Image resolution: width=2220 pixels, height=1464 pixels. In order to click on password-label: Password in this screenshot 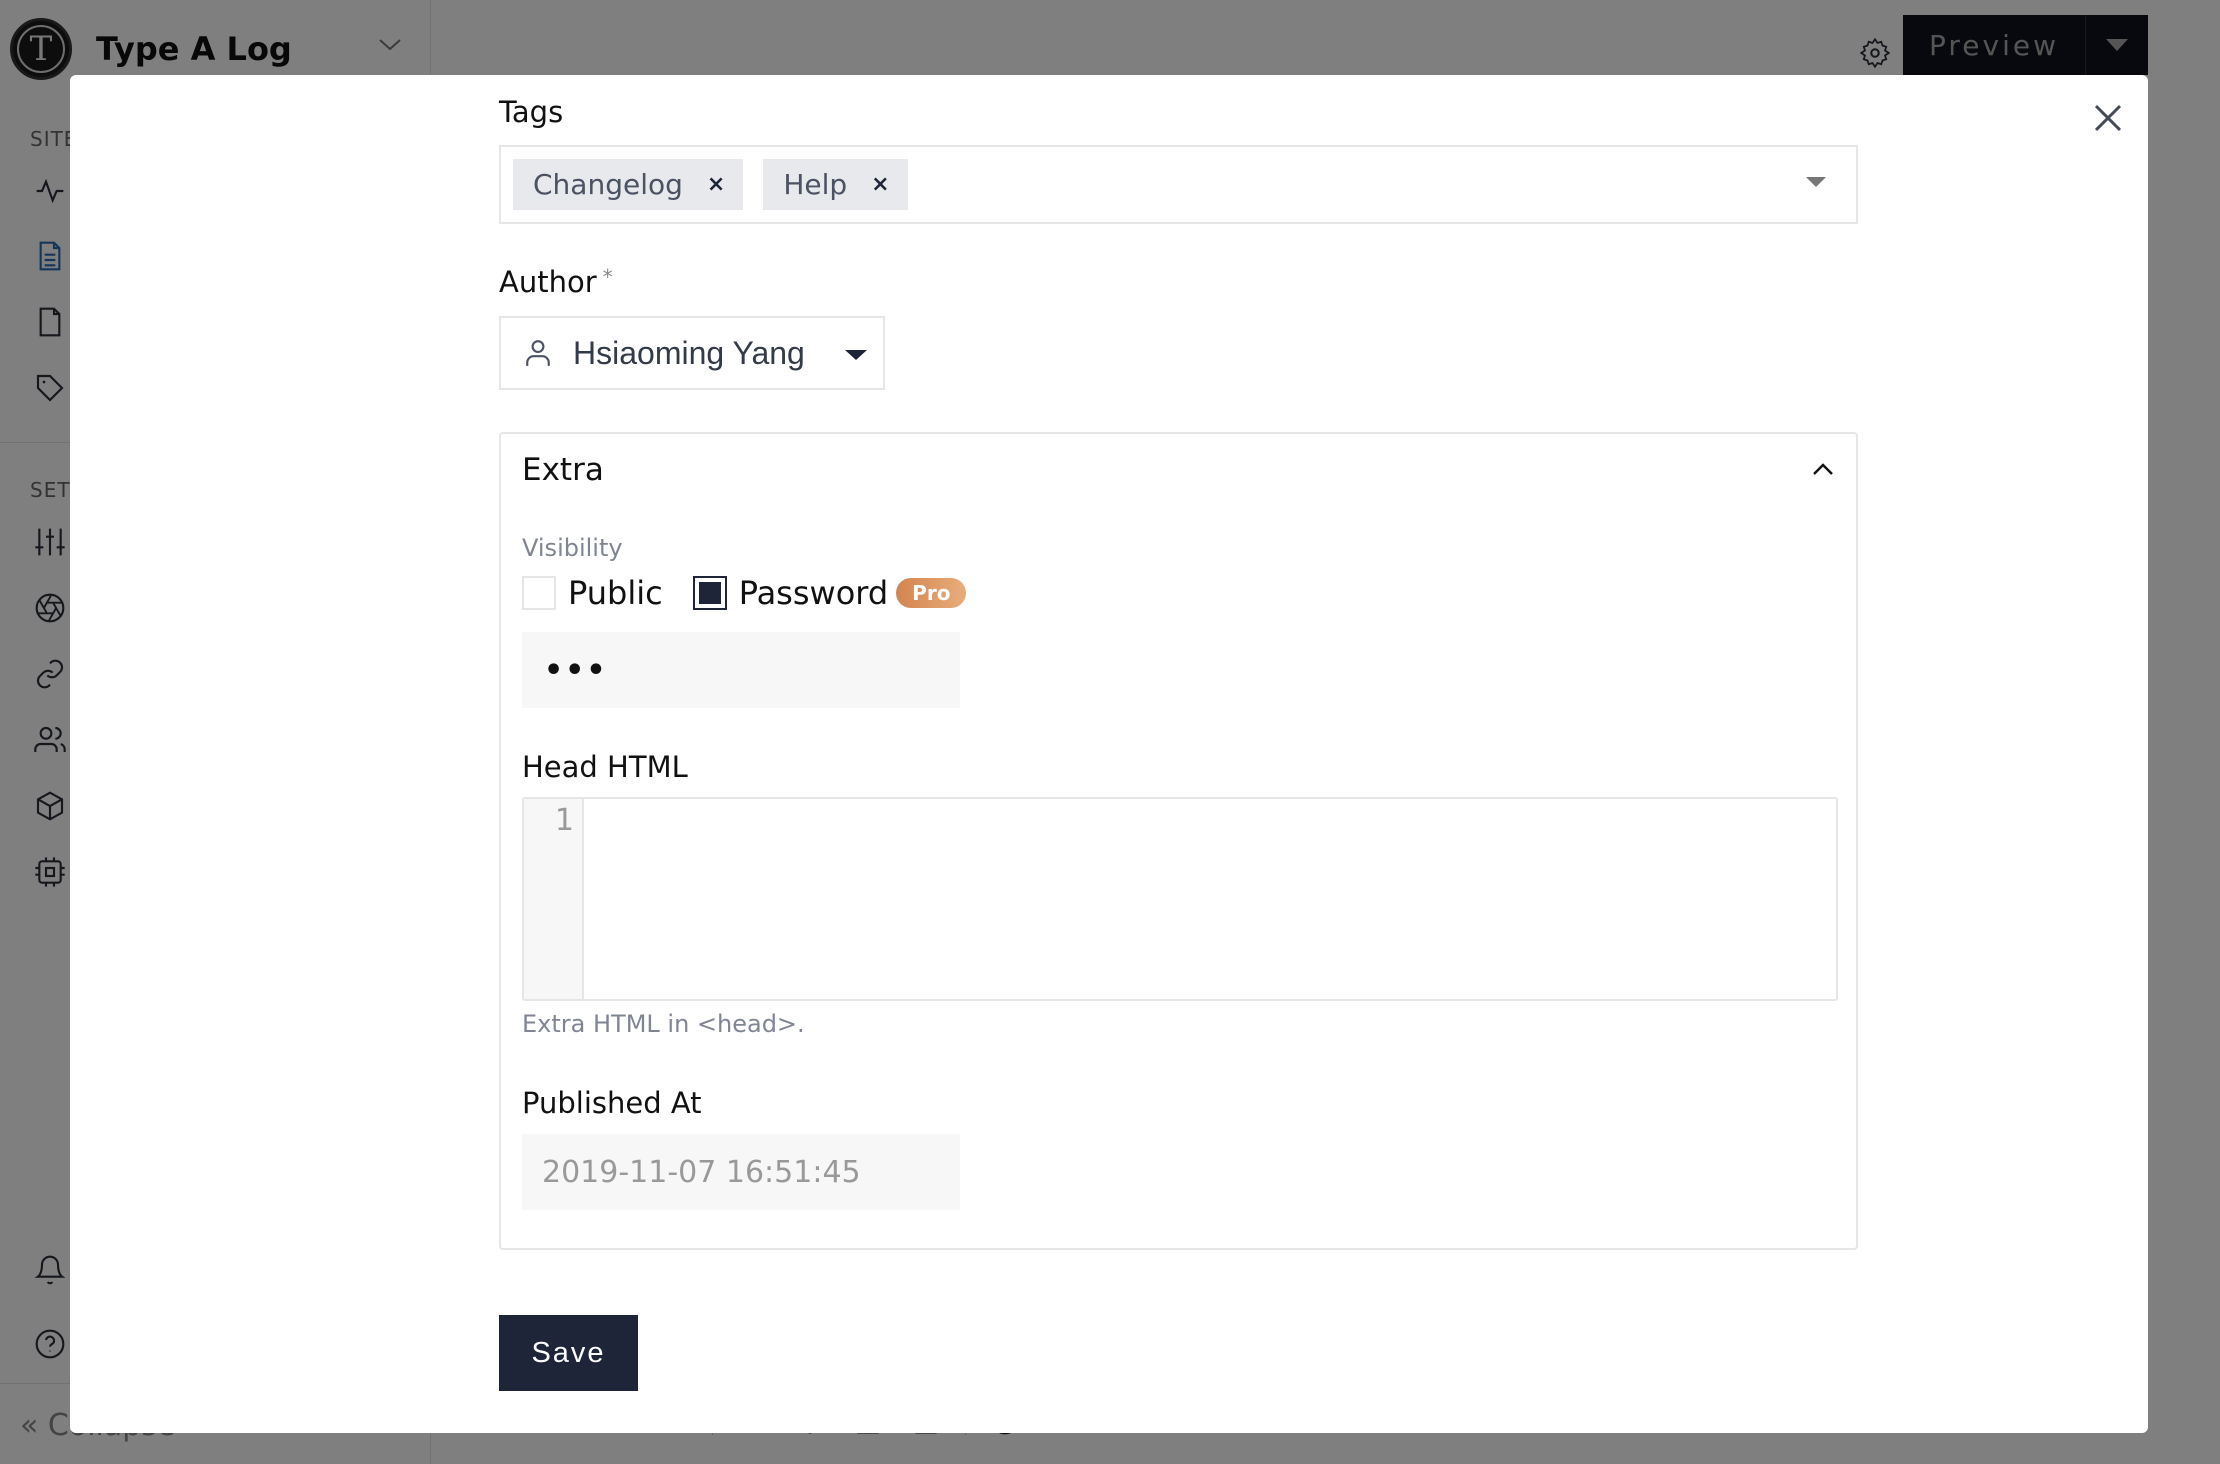, I will do `click(813, 593)`.